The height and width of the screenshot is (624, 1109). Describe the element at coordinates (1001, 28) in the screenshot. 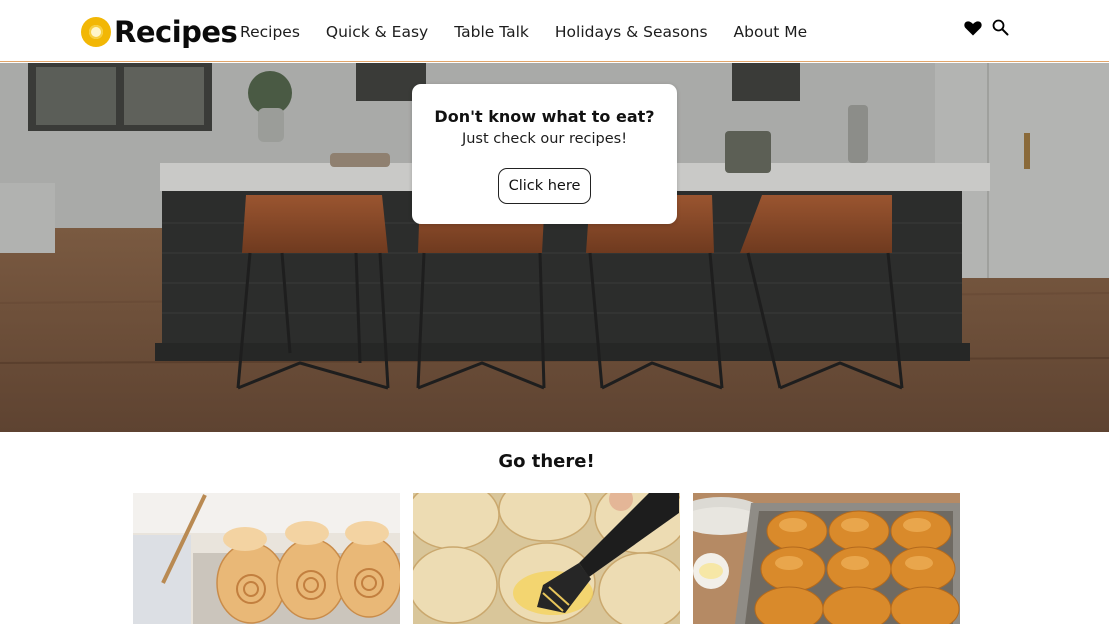

I see `magnifier-icon` at that location.